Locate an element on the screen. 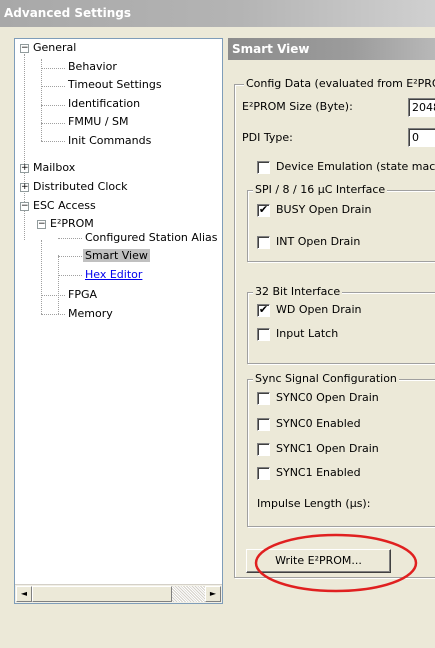  tree-horizontal-scrollbar: ◄ ► is located at coordinates (118, 593).